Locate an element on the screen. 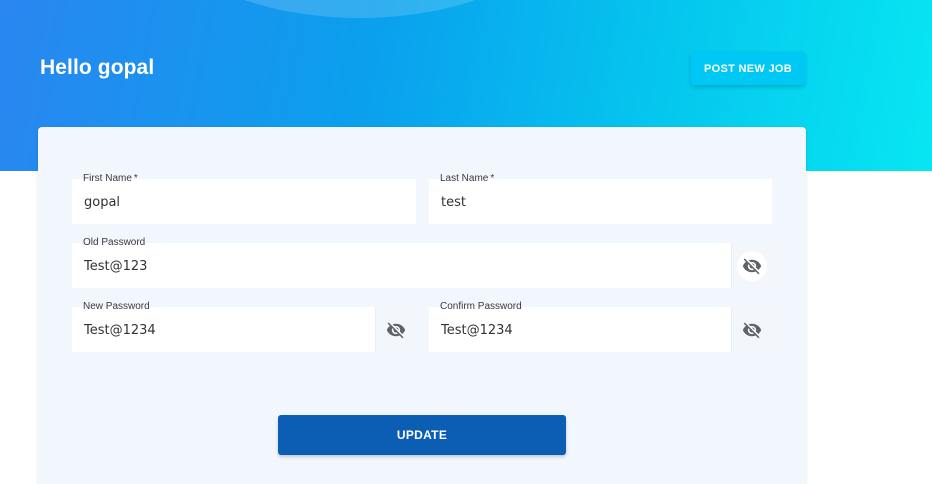 The width and height of the screenshot is (932, 484). decorative-wave is located at coordinates (360, 9).